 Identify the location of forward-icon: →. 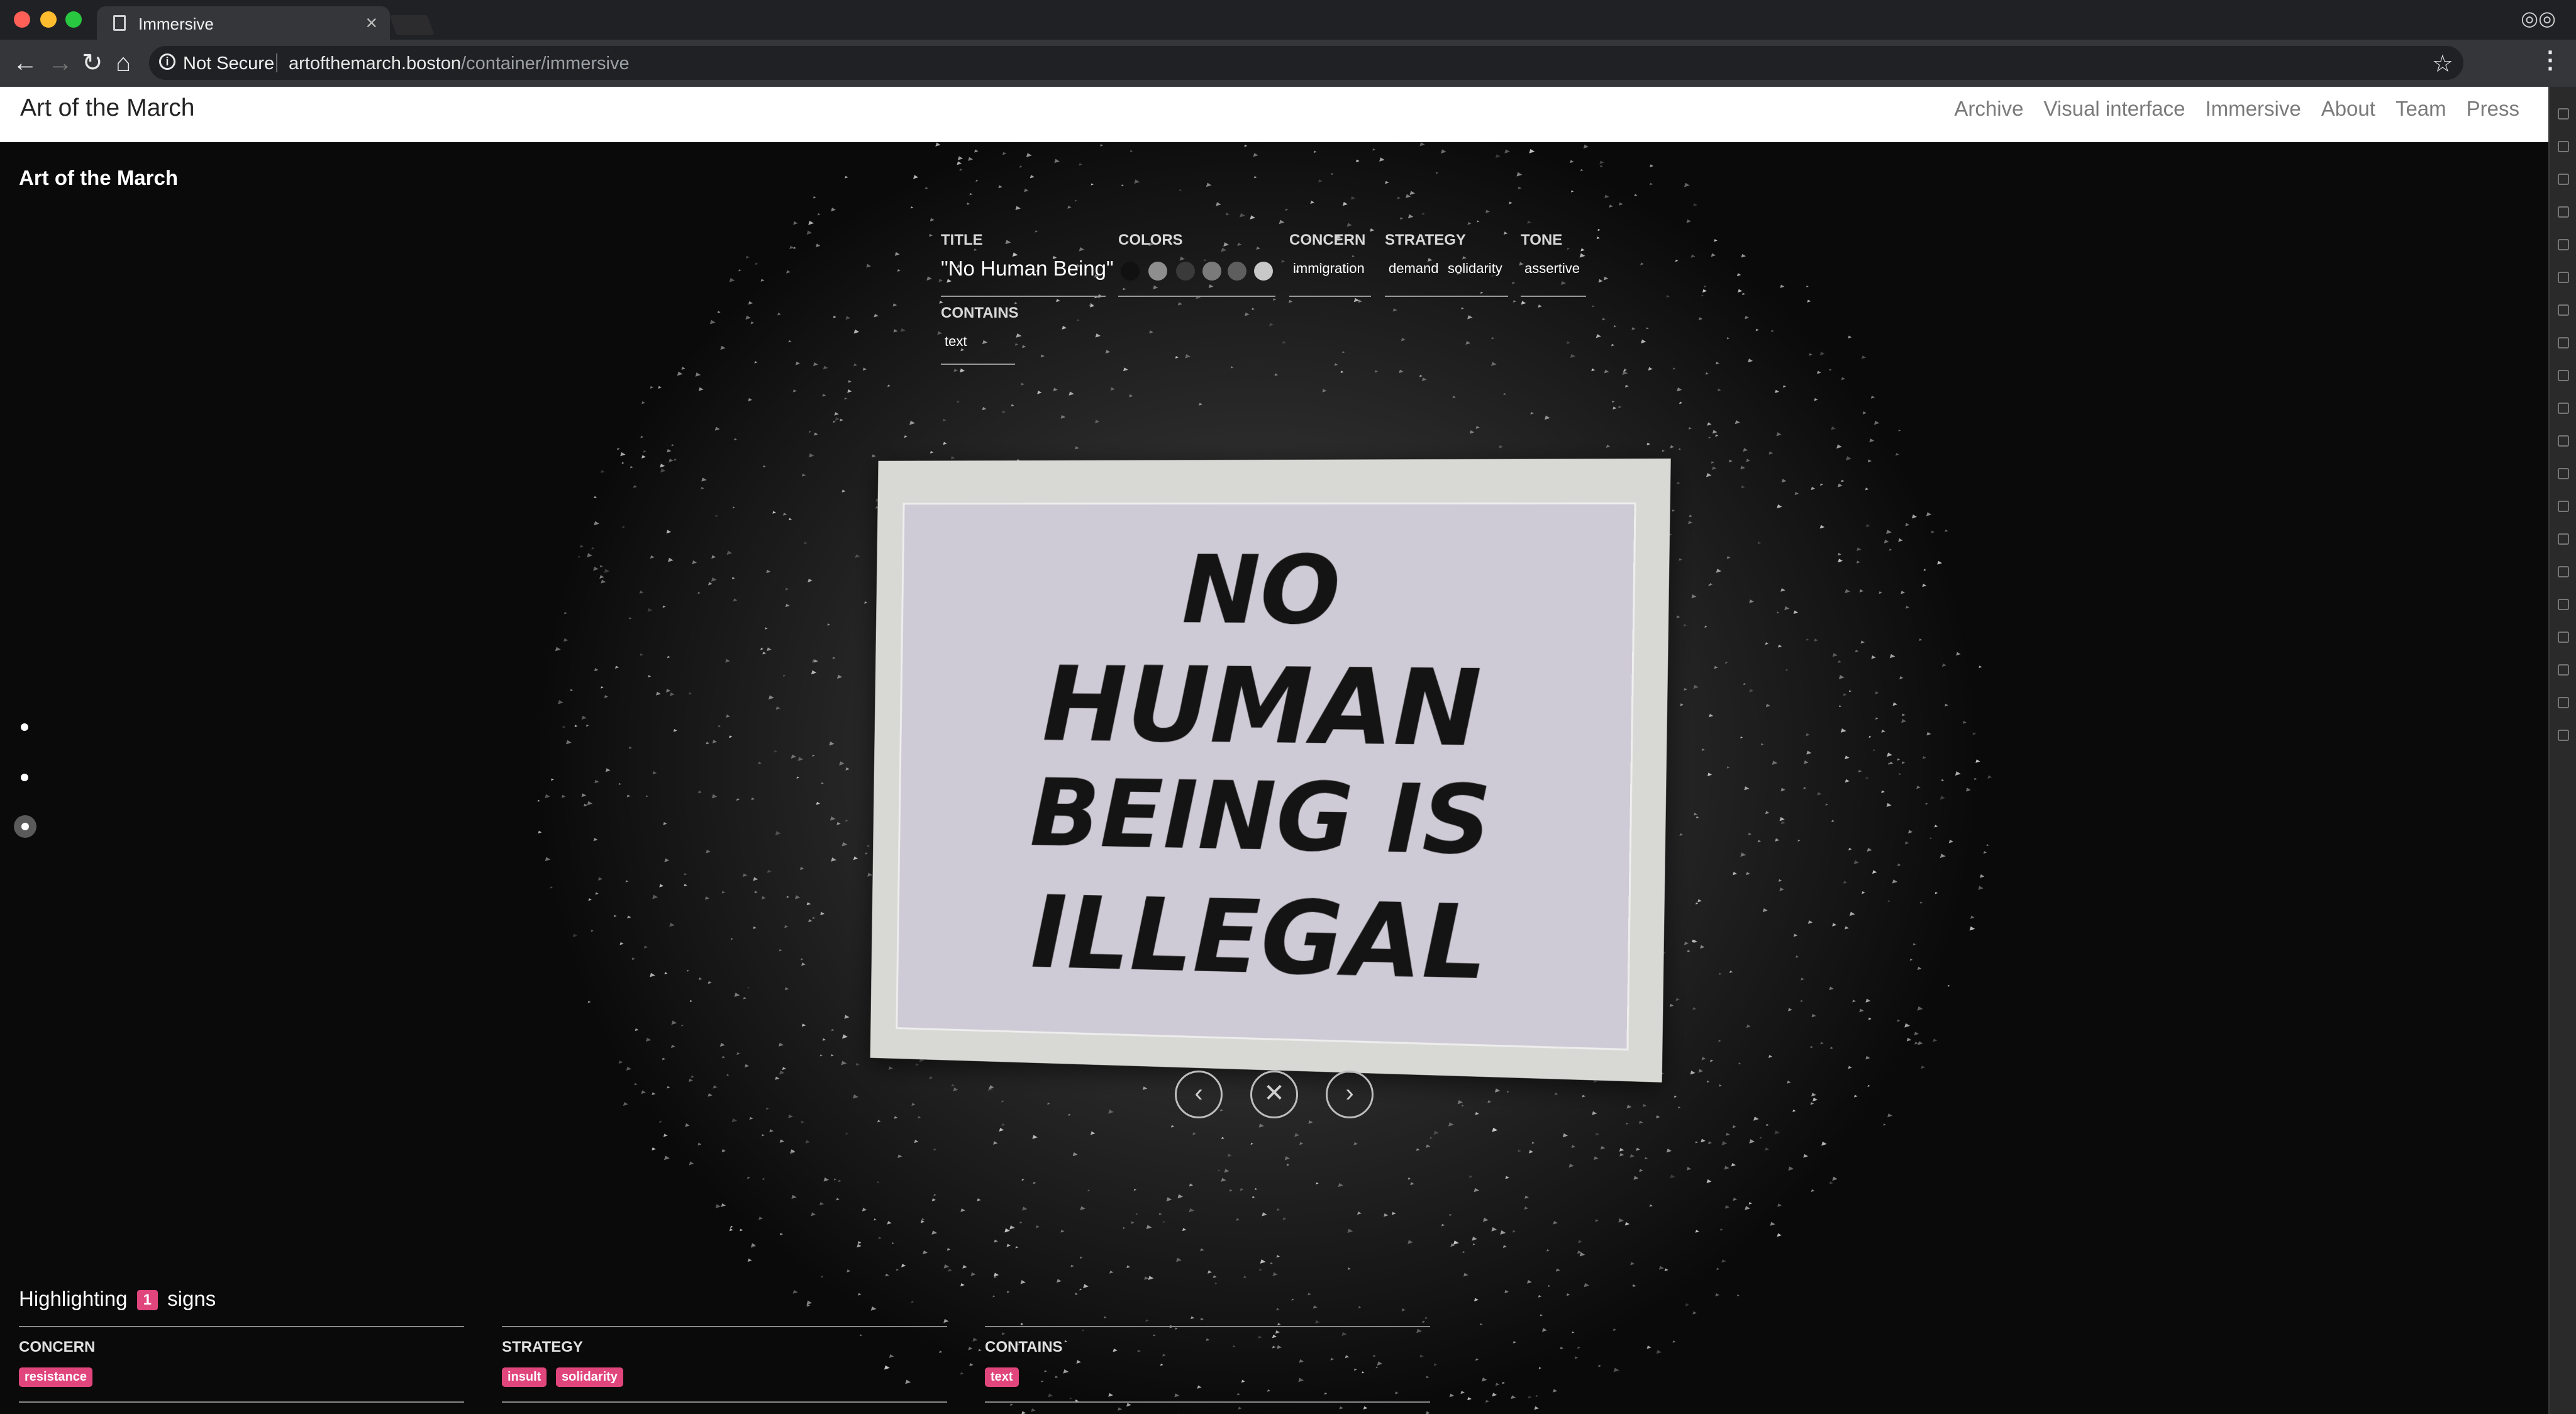
(60, 62).